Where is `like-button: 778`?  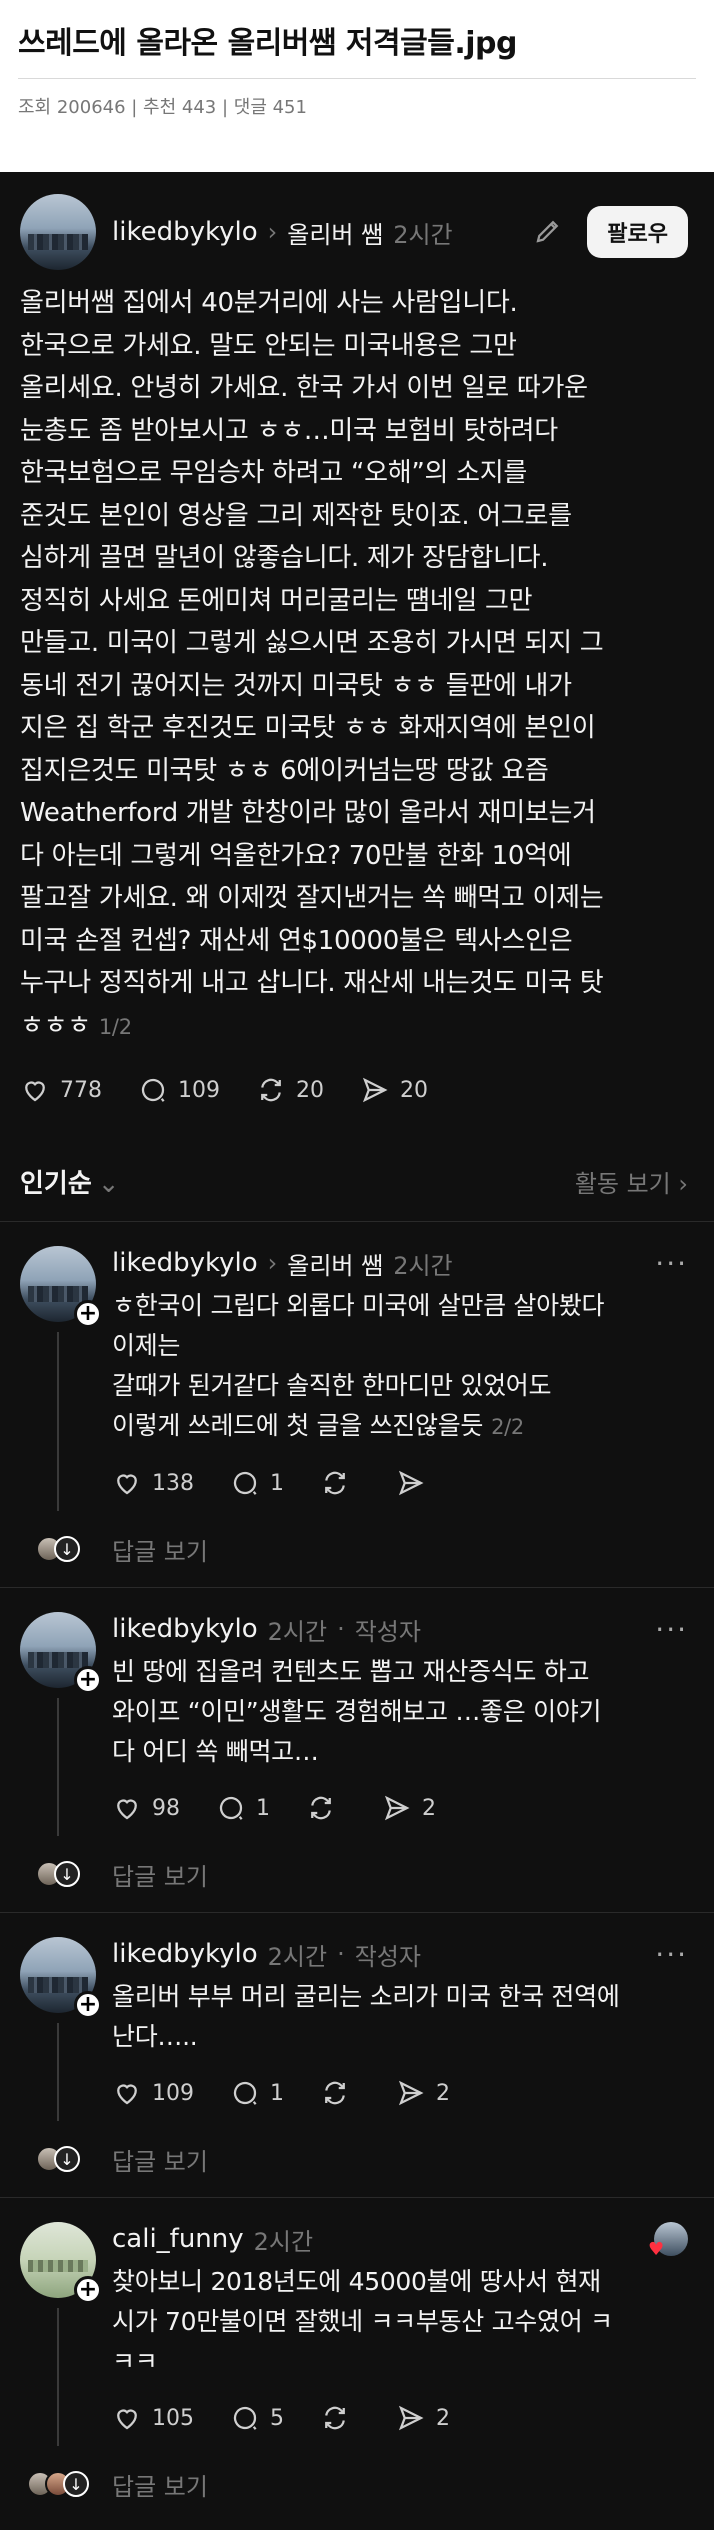 like-button: 778 is located at coordinates (61, 1090).